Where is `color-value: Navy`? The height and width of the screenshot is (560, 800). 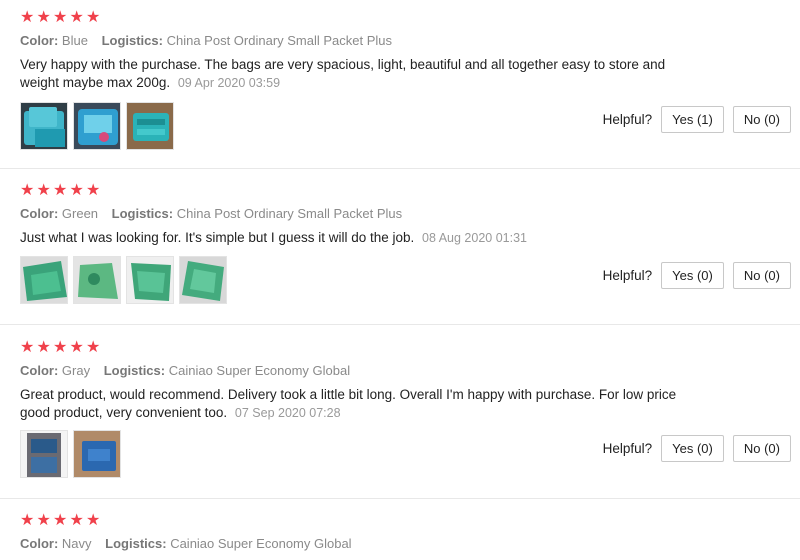 color-value: Navy is located at coordinates (76, 543).